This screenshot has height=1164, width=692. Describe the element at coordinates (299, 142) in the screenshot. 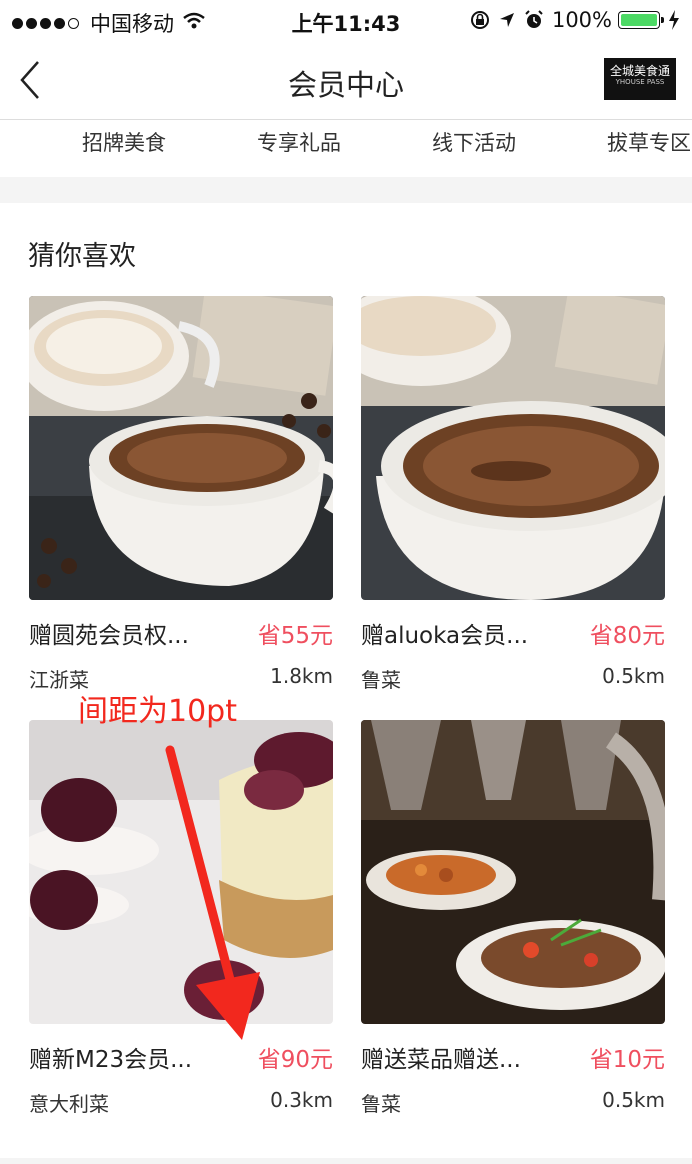

I see `tab-exclusive-gifts: 专享礼品` at that location.